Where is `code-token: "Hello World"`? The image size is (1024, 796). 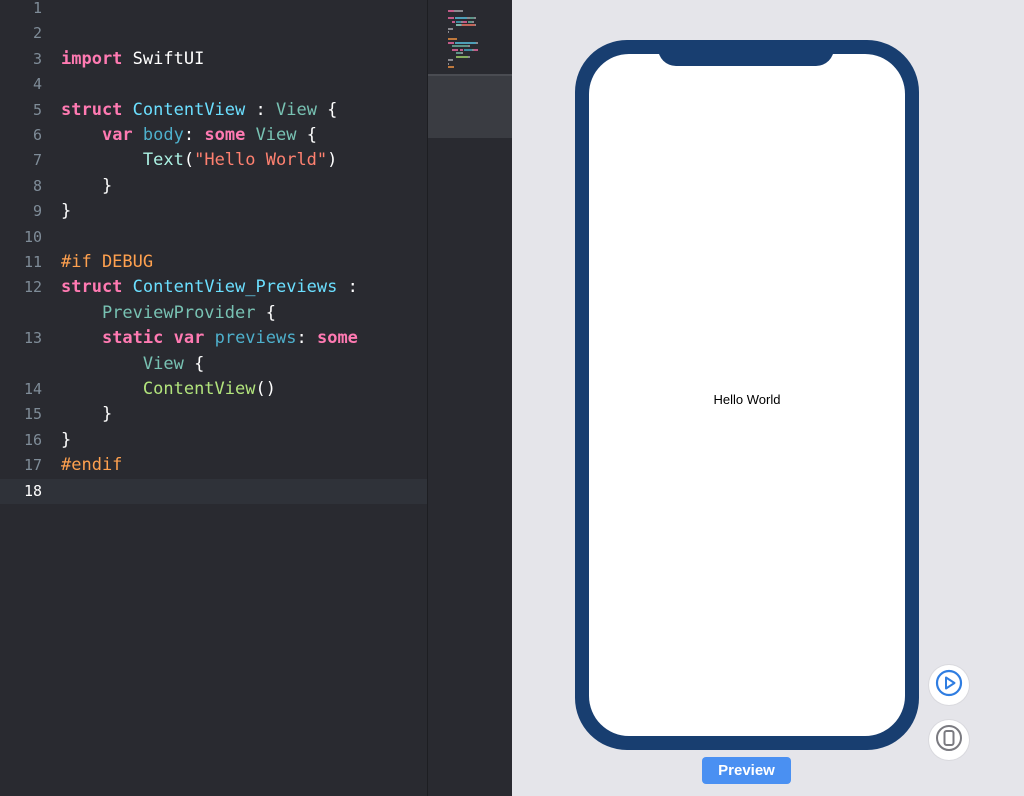
code-token: "Hello World" is located at coordinates (261, 160).